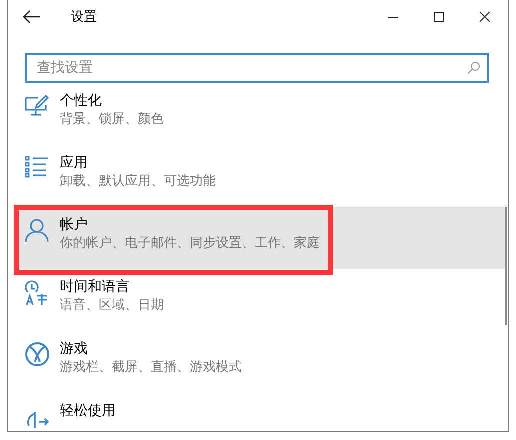 The image size is (516, 440). I want to click on item-title: 帐户, so click(74, 225).